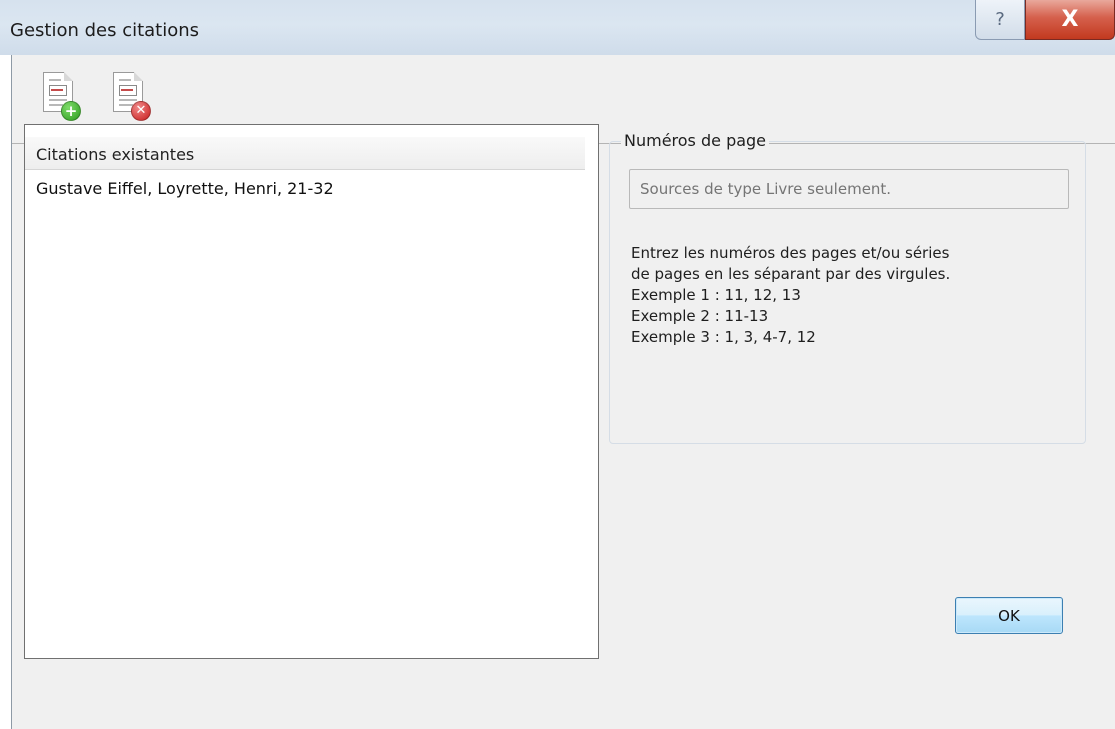 This screenshot has width=1115, height=729. I want to click on window-title: Gestion des citations, so click(105, 30).